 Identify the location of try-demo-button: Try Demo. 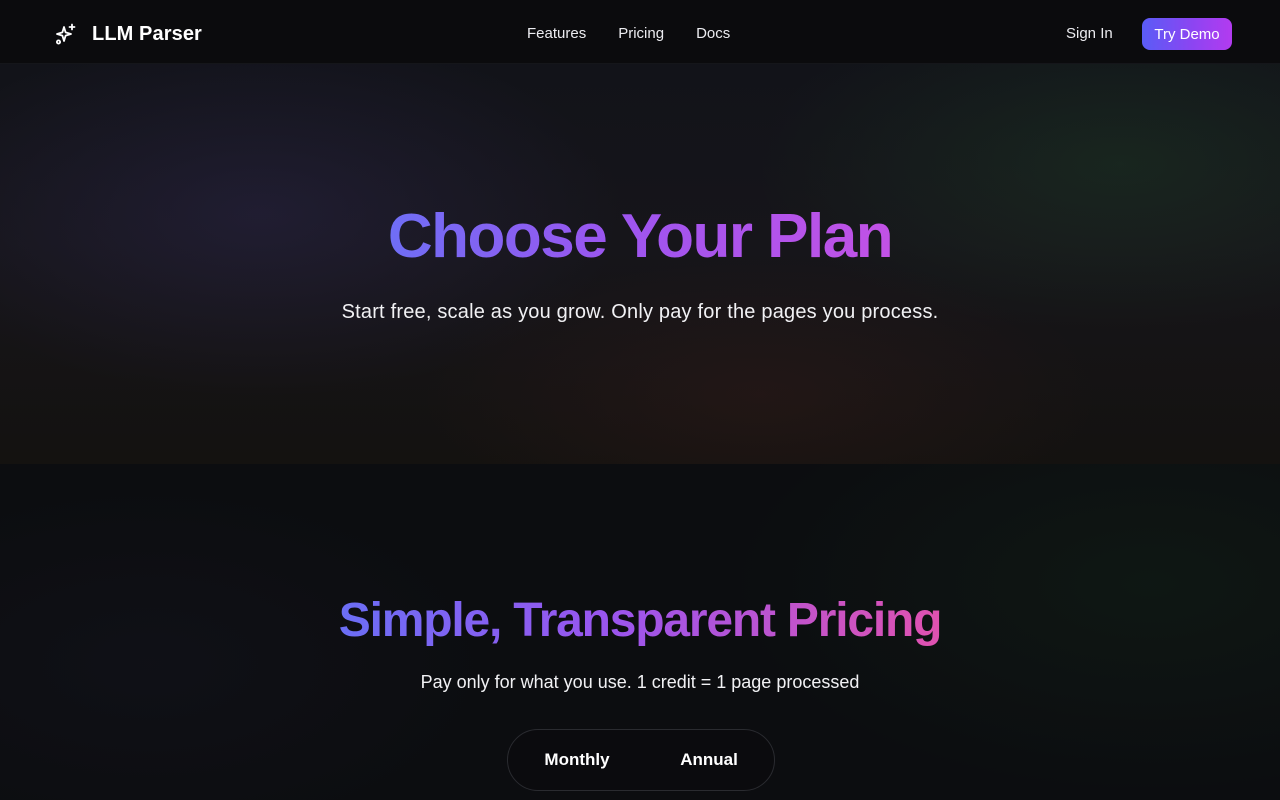
(1187, 34).